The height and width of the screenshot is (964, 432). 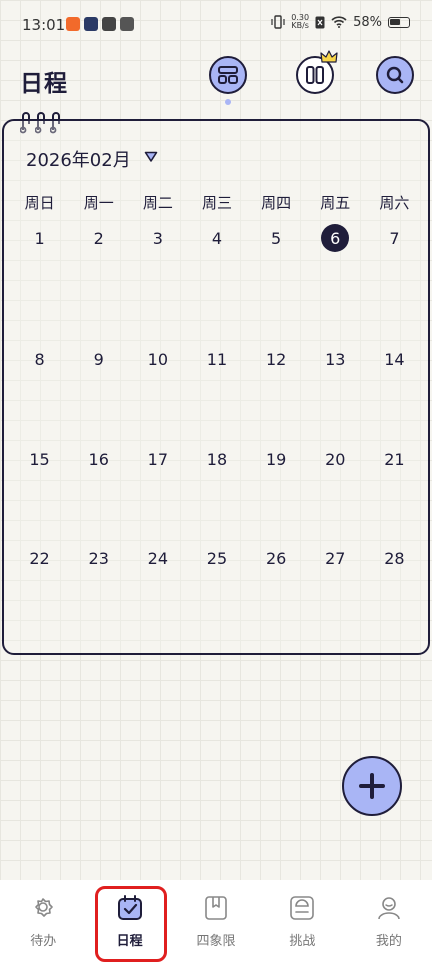 I want to click on weekday-label: 周五, so click(x=335, y=203).